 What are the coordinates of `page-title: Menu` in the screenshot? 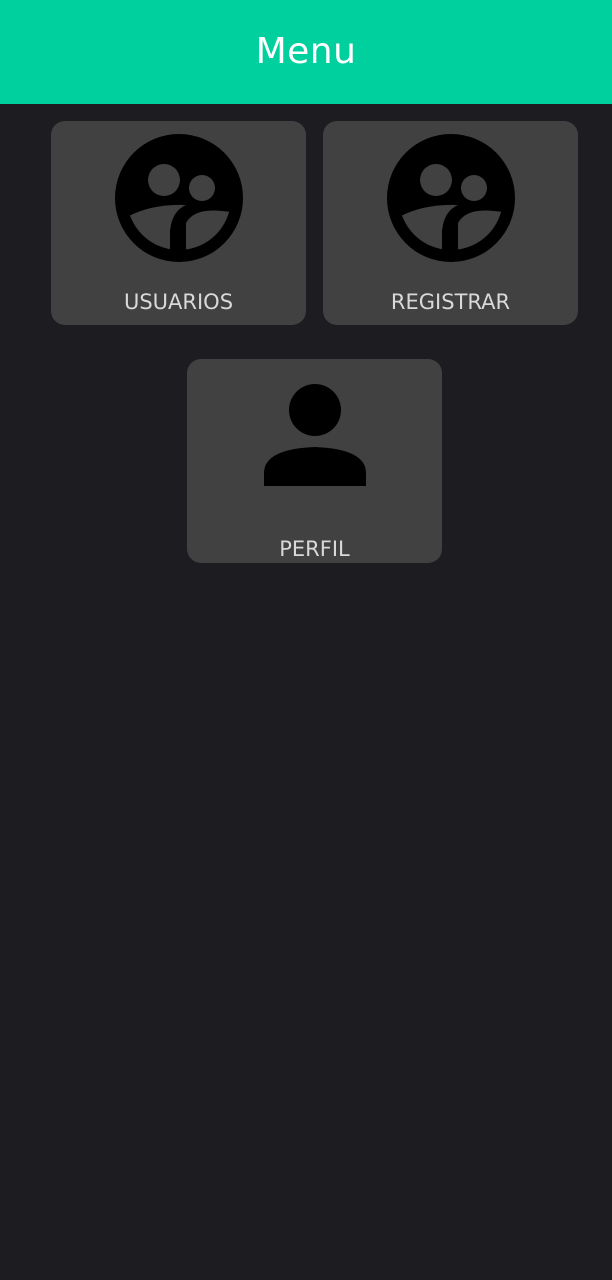 It's located at (306, 51).